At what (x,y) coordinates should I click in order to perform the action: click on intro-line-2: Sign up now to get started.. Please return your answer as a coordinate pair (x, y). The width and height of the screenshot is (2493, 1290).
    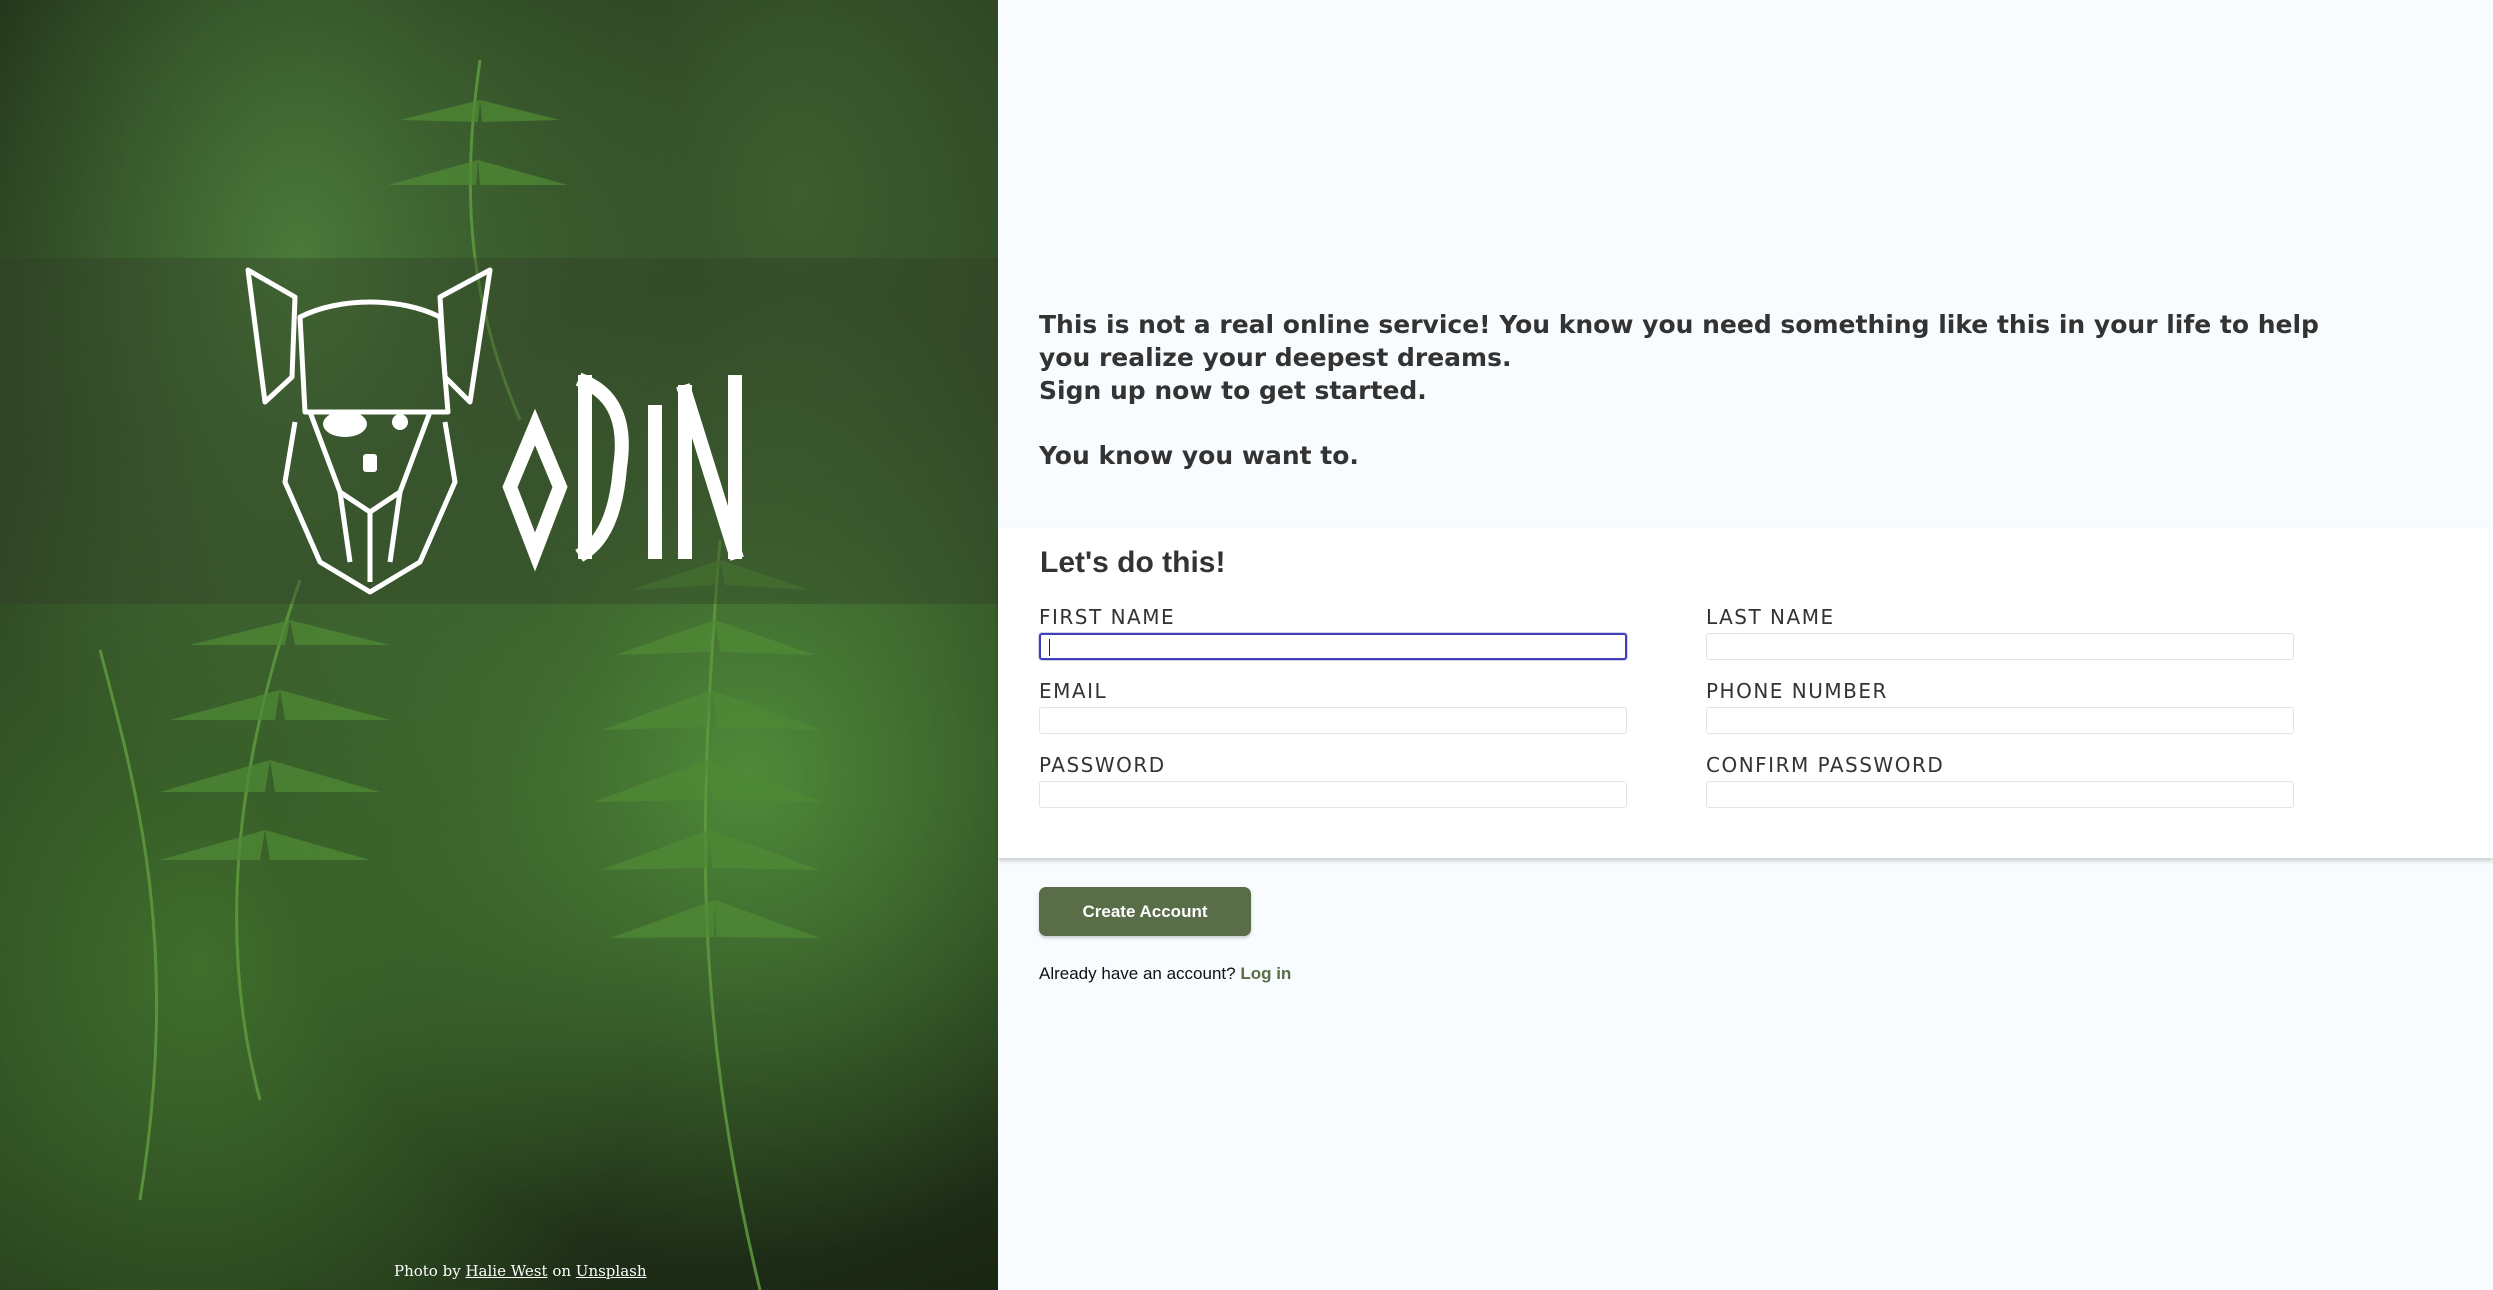
    Looking at the image, I should click on (1233, 390).